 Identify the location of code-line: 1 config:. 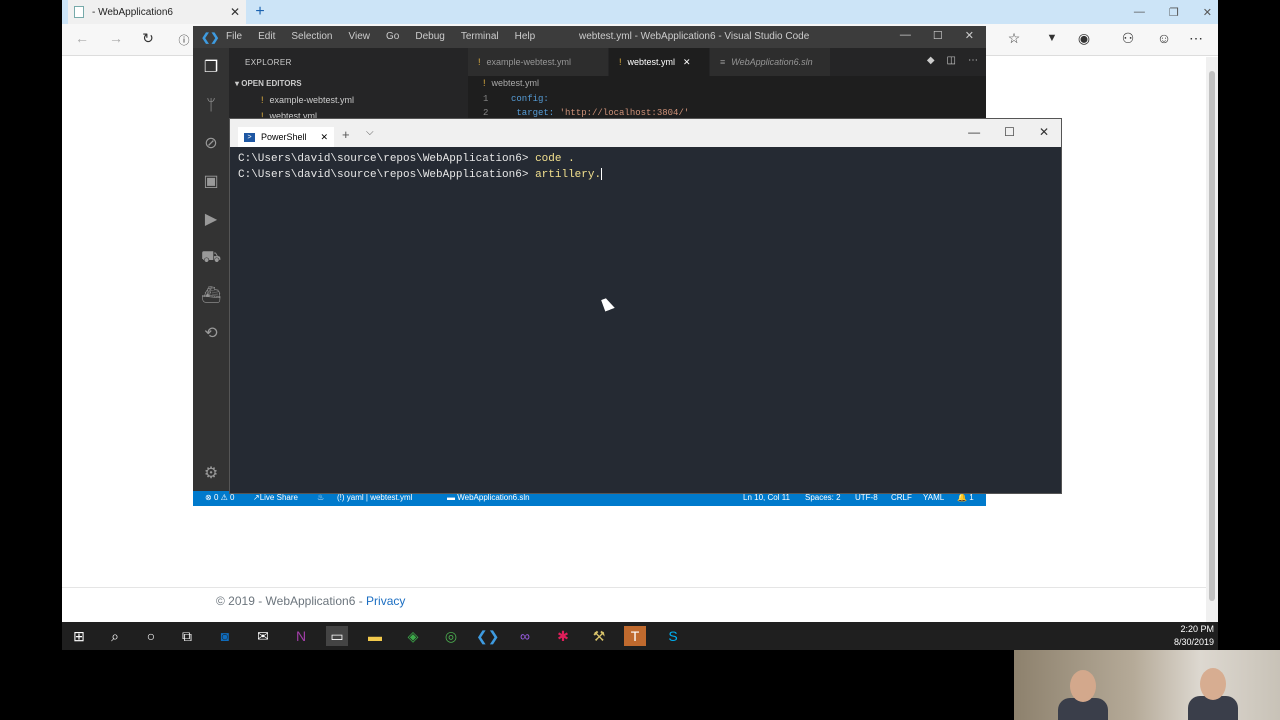
(586, 99).